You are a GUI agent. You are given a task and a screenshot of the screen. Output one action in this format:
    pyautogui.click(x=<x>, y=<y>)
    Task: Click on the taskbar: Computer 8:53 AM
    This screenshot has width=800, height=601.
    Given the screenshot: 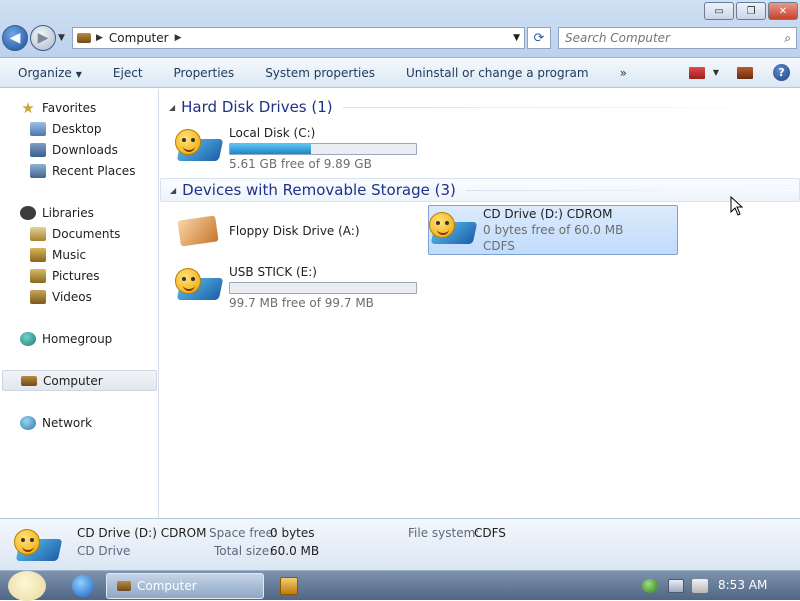 What is the action you would take?
    pyautogui.click(x=400, y=585)
    